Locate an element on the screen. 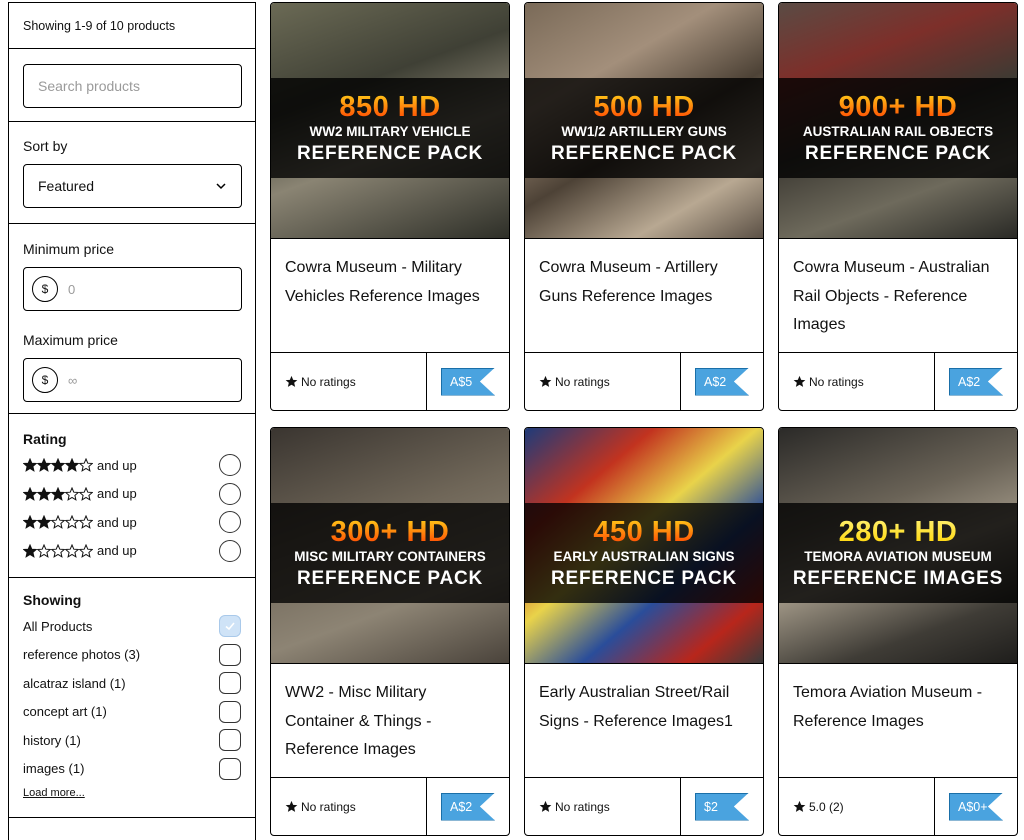 This screenshot has width=1024, height=840. product-thumbnail: 850 HD WW2 MILITARY VEHICLE REFERENCE PACK is located at coordinates (390, 121).